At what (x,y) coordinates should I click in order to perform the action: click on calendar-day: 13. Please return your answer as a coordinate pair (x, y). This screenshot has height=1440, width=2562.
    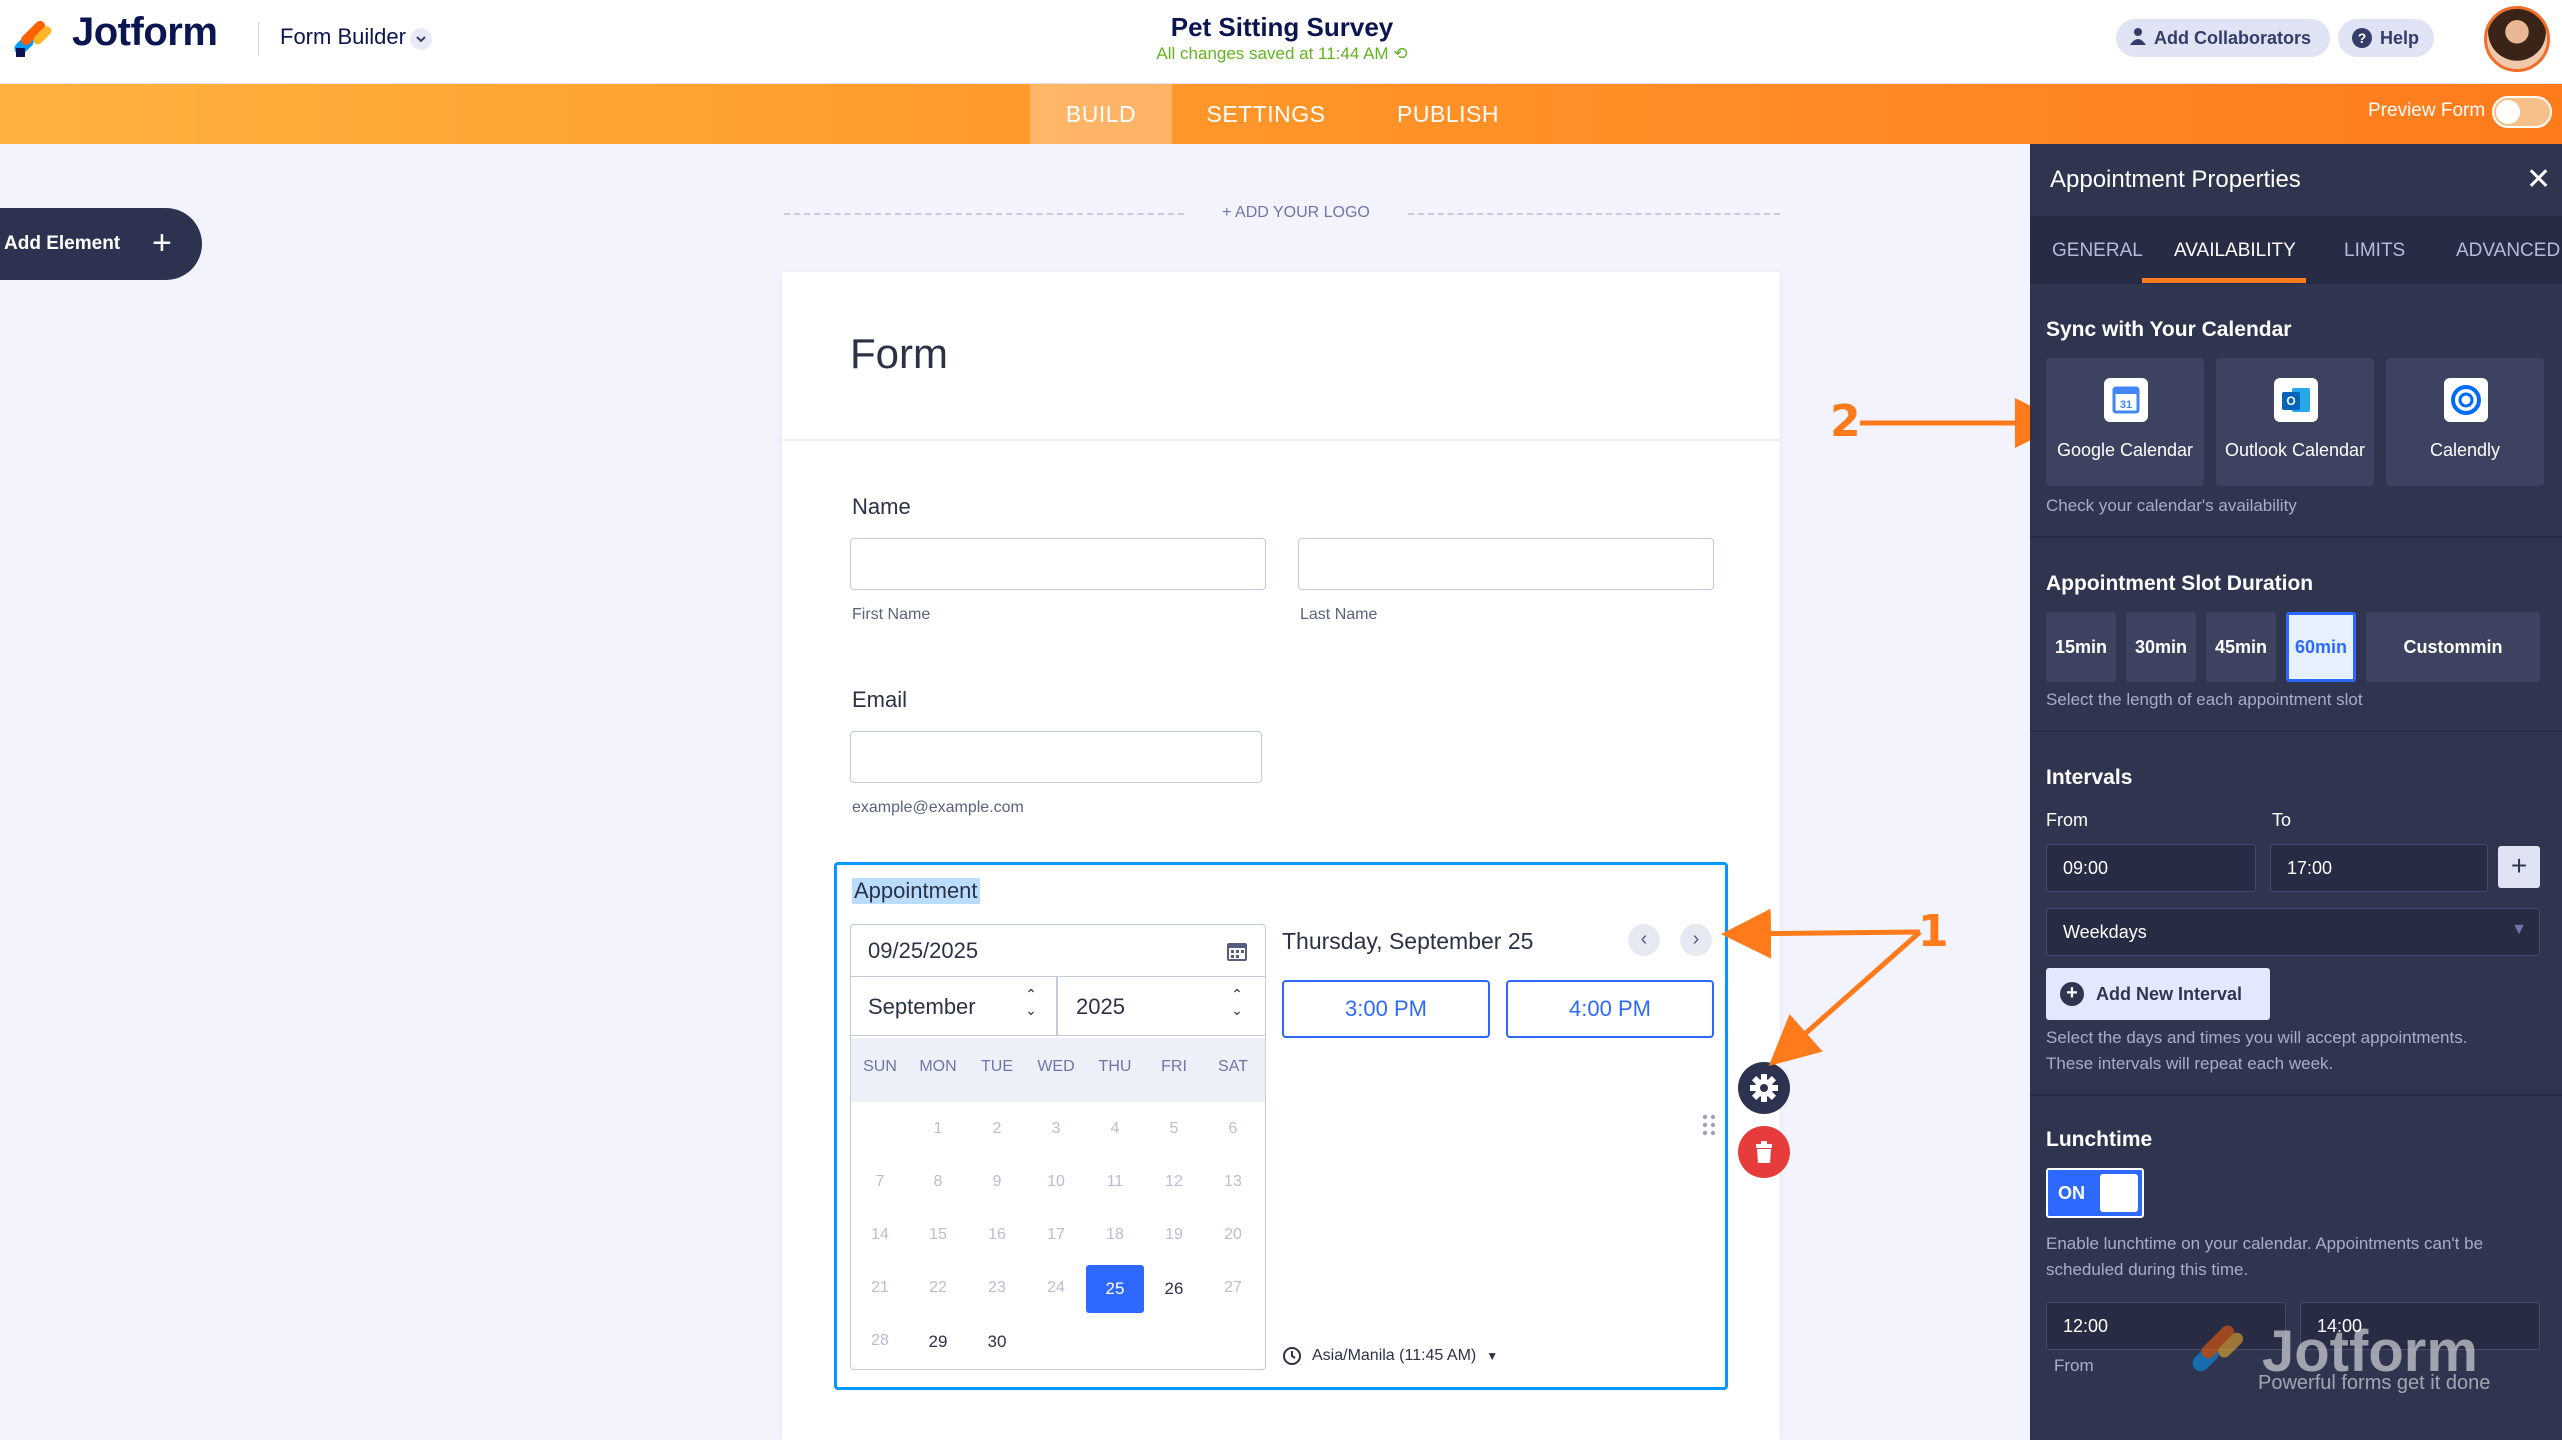
    Looking at the image, I should click on (1233, 1181).